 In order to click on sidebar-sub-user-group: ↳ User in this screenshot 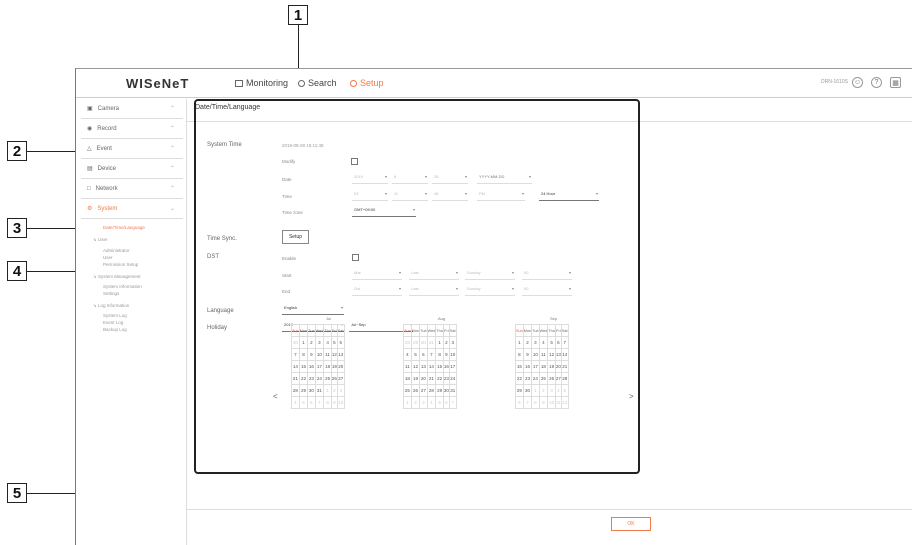, I will do `click(100, 240)`.